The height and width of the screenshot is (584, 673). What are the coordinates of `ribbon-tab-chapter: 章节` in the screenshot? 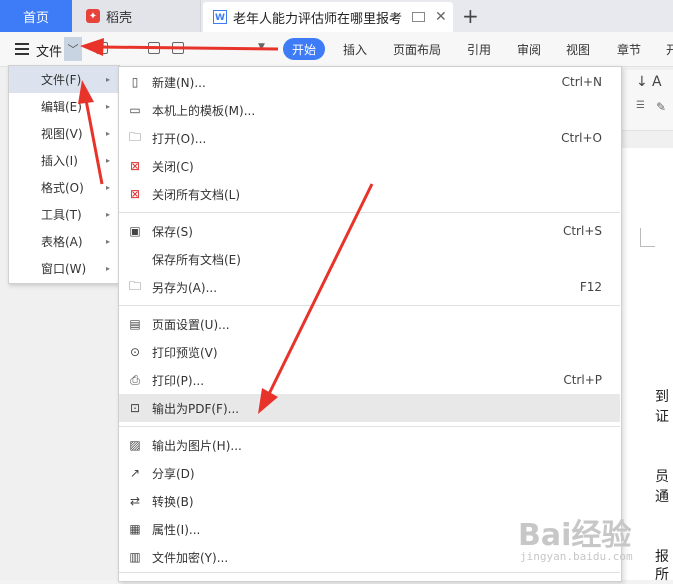 It's located at (629, 49).